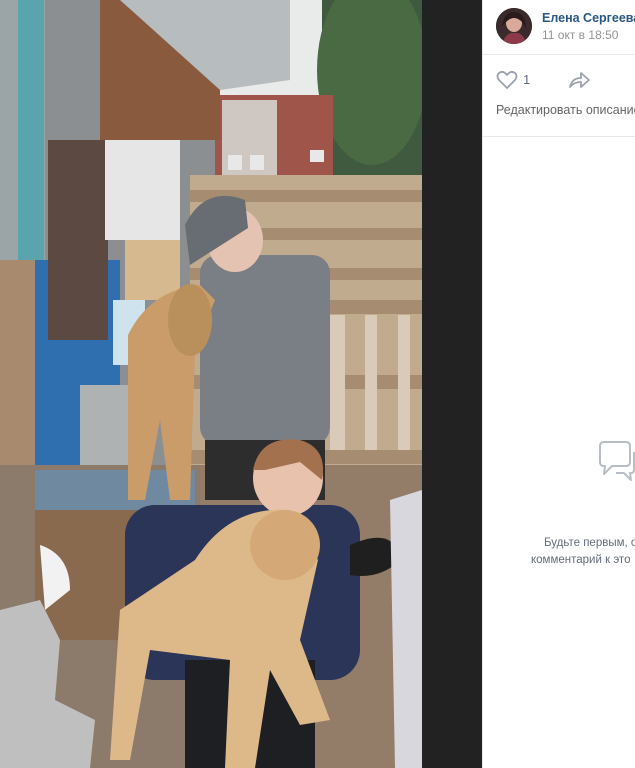  I want to click on empty-comments-text-line1: Будьте первым, о, so click(589, 543).